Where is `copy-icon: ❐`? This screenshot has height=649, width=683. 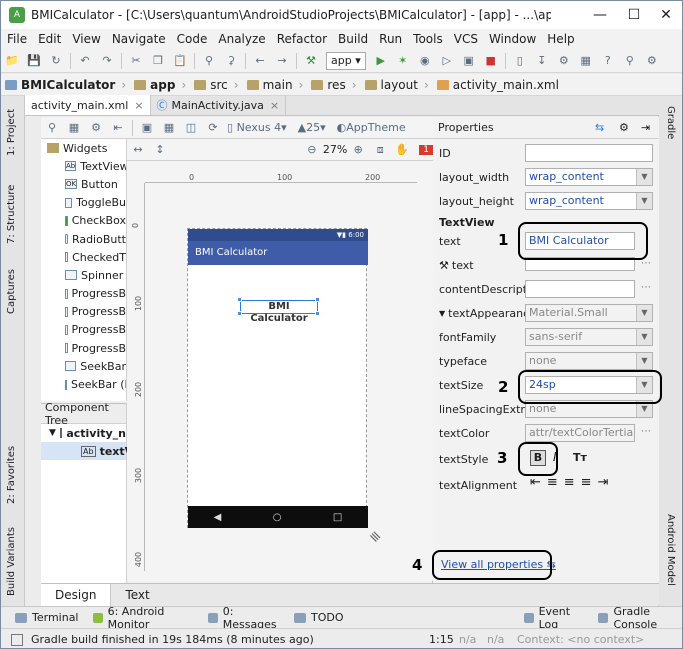
copy-icon: ❐ is located at coordinates (158, 61).